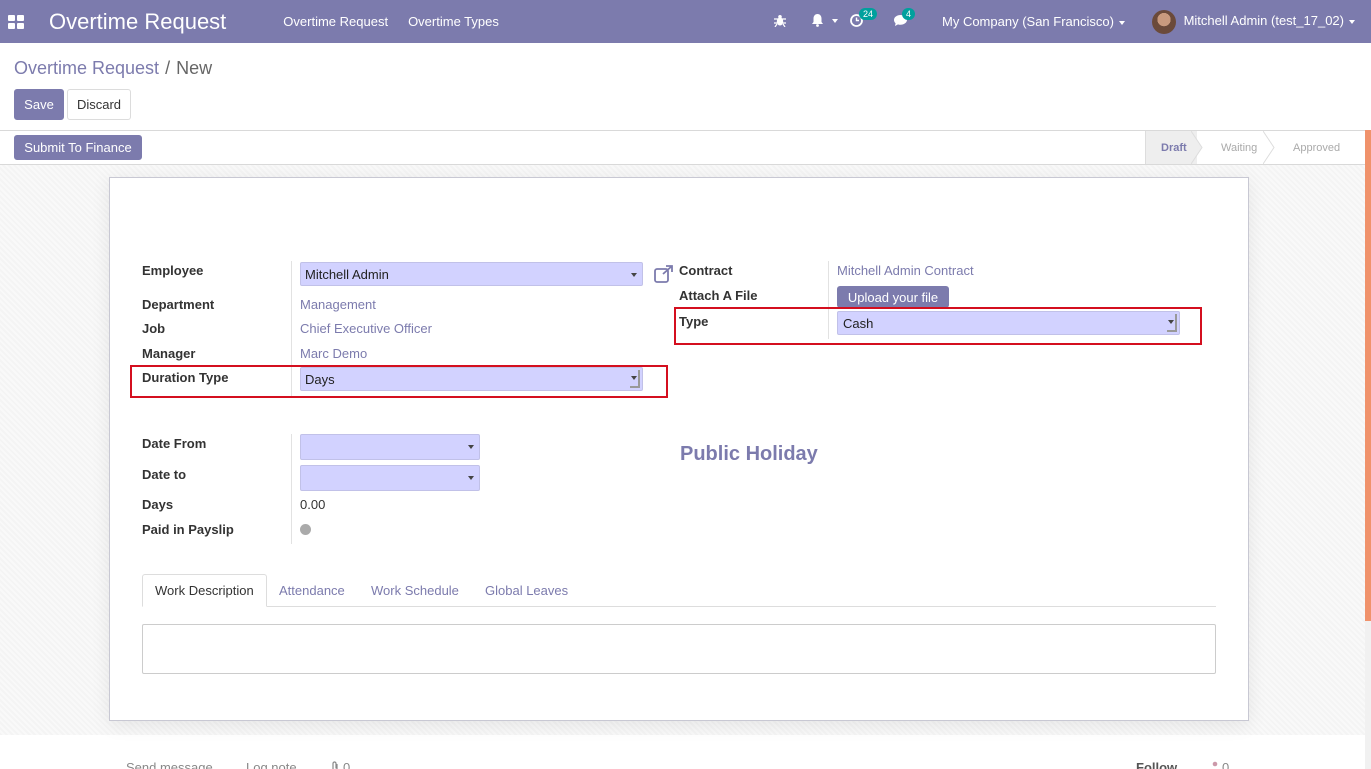 This screenshot has height=769, width=1371. I want to click on public-holiday-heading: Public Holiday, so click(749, 454).